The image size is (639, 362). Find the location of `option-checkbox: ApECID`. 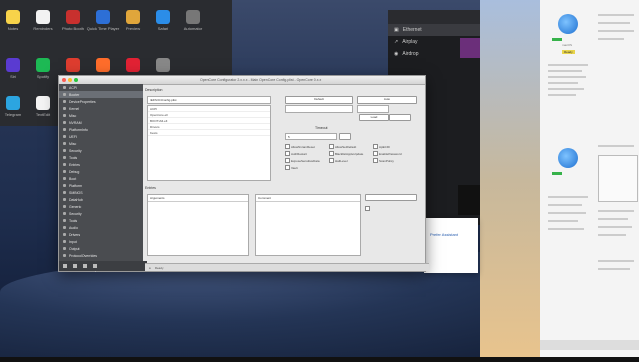

option-checkbox: ApECID is located at coordinates (381, 146).